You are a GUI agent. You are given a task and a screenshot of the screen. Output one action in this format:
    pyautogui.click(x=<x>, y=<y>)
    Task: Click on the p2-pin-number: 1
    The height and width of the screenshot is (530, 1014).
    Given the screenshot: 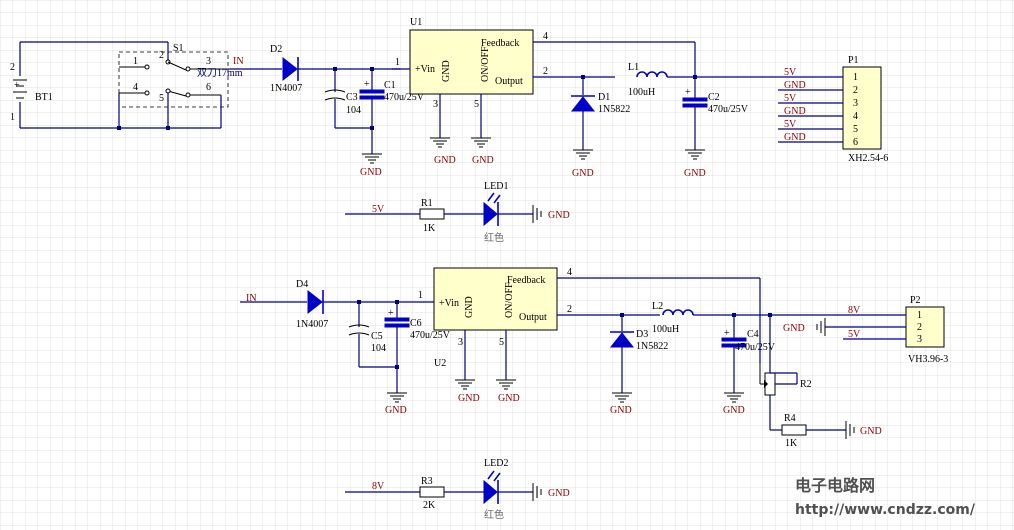 What is the action you would take?
    pyautogui.click(x=919, y=315)
    